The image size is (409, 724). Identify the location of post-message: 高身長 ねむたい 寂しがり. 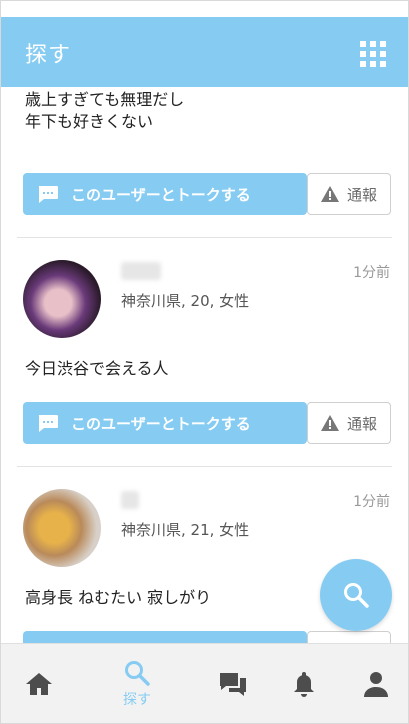
(118, 597).